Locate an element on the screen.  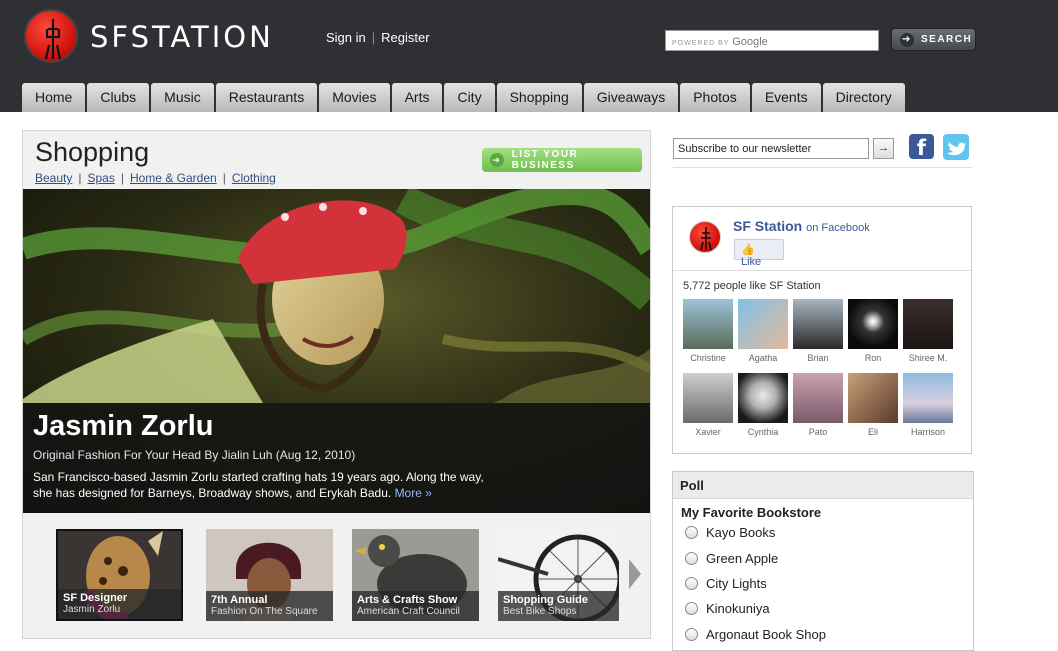
subnav-home-garden: Home & Garden is located at coordinates (173, 178).